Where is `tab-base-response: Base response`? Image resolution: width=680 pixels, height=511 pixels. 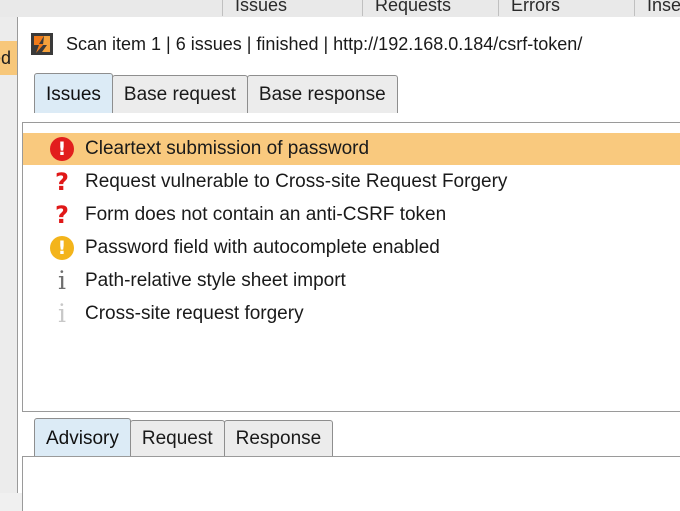 tab-base-response: Base response is located at coordinates (322, 94).